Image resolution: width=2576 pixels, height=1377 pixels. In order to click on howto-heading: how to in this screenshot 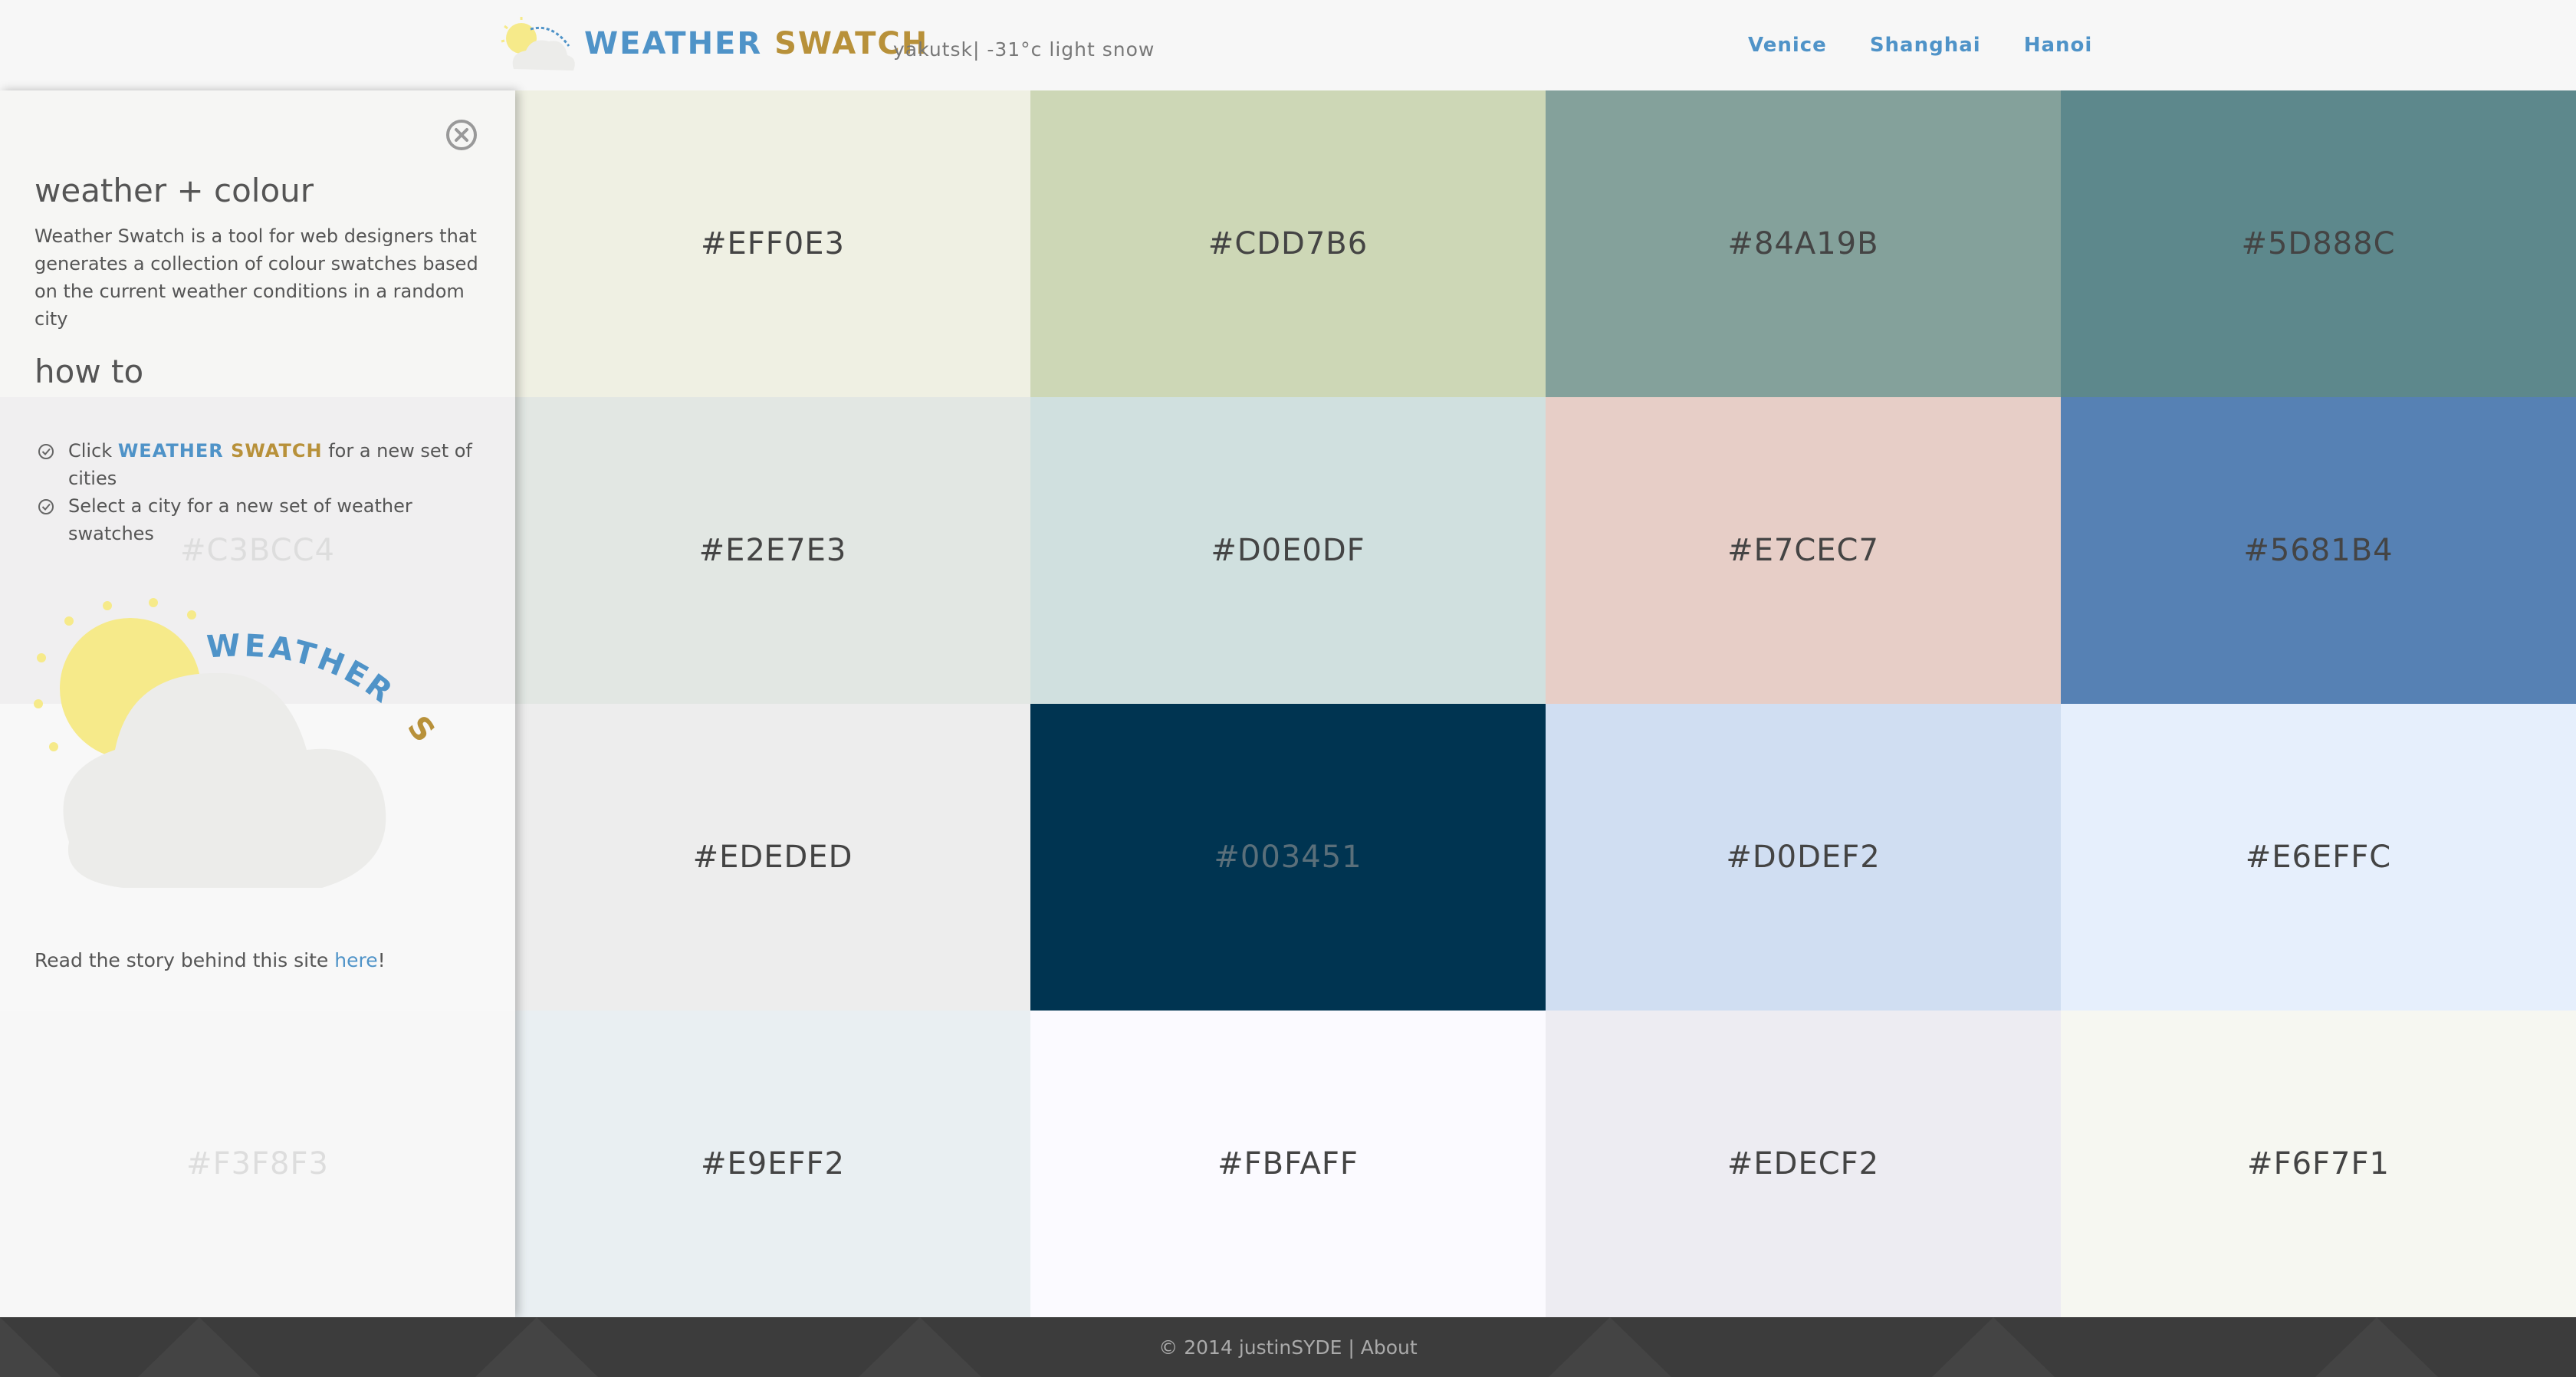, I will do `click(89, 371)`.